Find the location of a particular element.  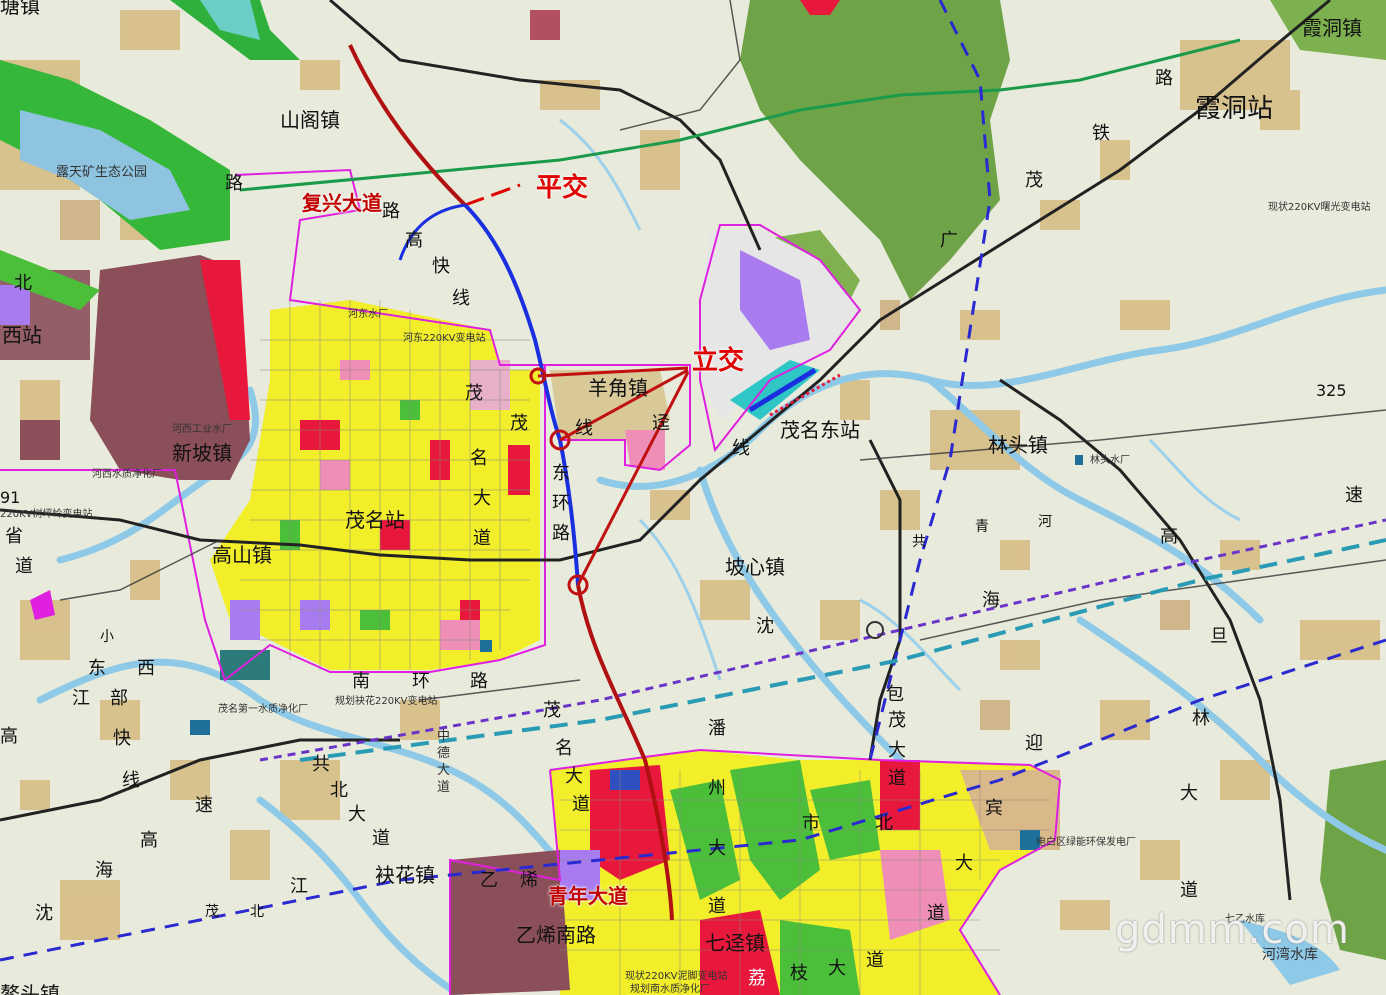

road-char: 快 is located at coordinates (441, 266).